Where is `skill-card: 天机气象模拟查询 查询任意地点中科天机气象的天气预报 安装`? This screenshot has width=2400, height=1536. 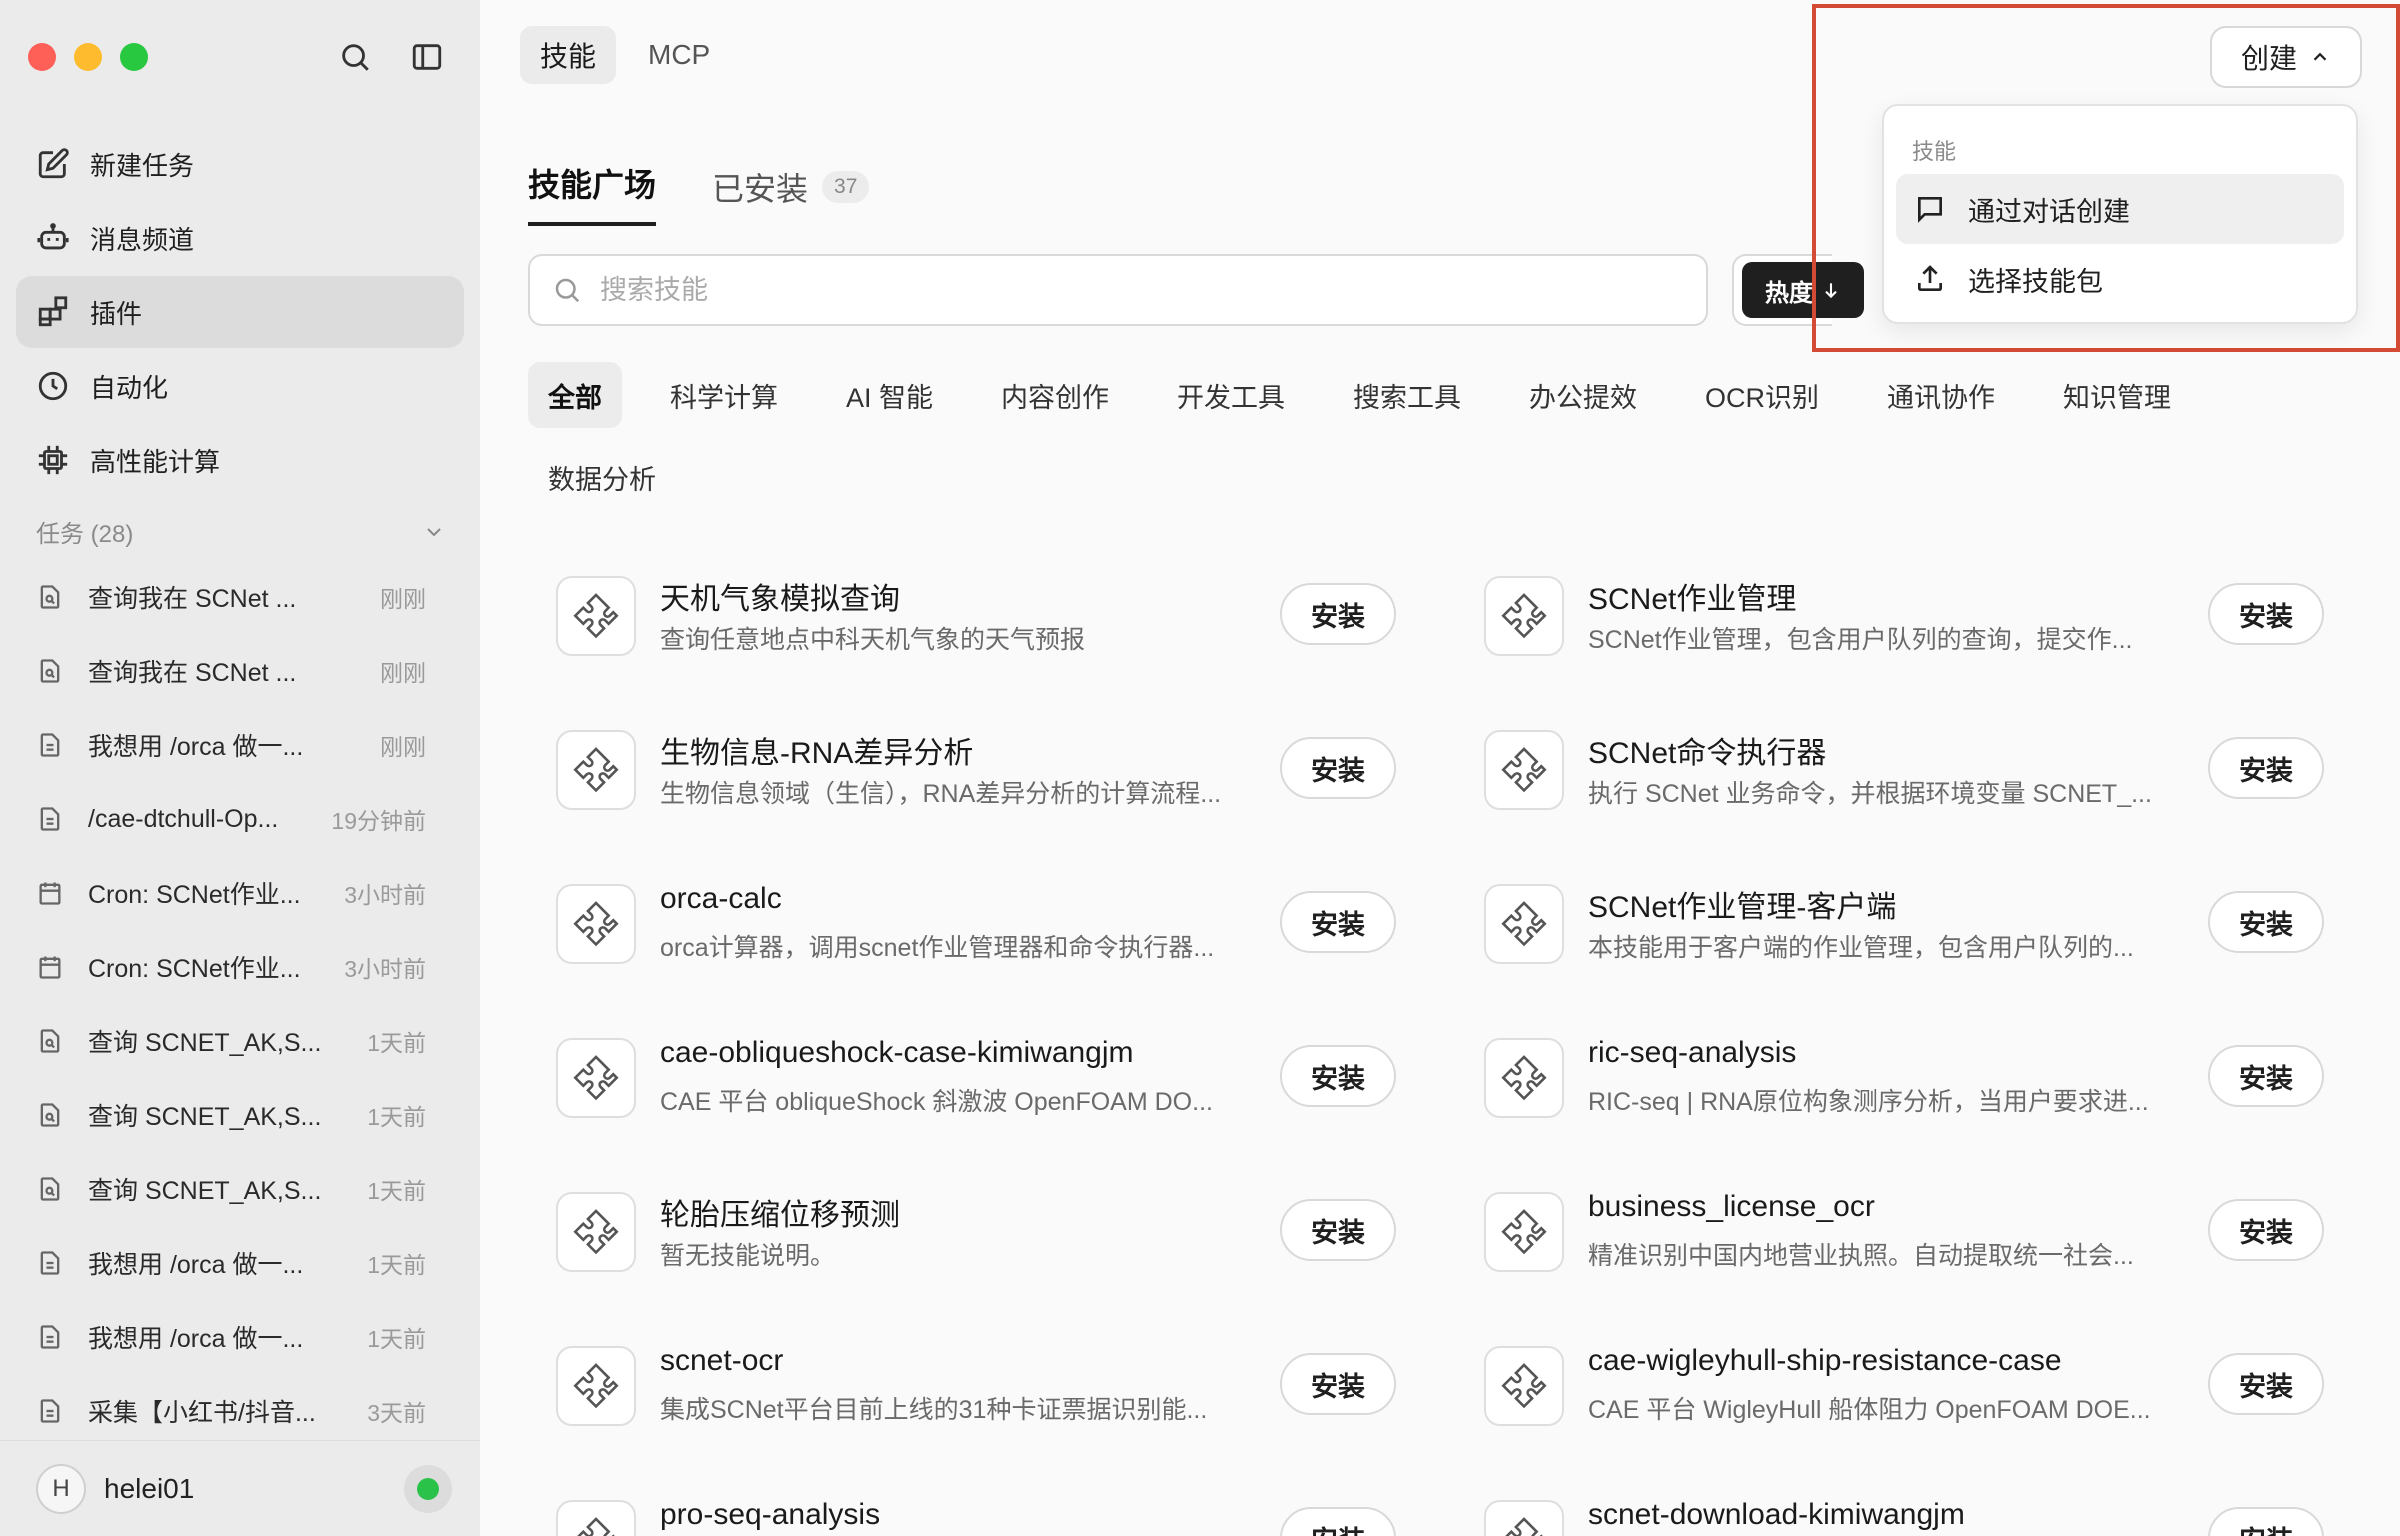 skill-card: 天机气象模拟查询 查询任意地点中科天机气象的天气预报 安装 is located at coordinates (981, 615).